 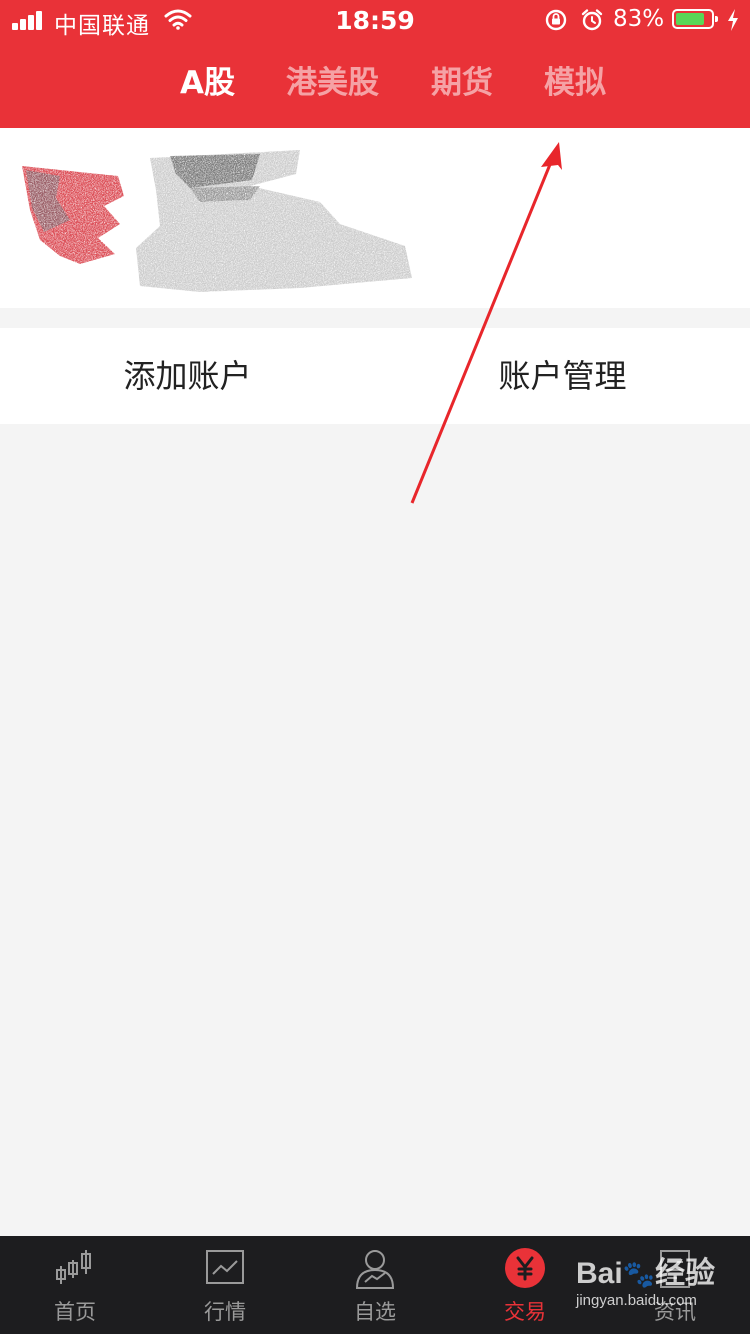 I want to click on account-management-button: 账户管理, so click(x=562, y=376).